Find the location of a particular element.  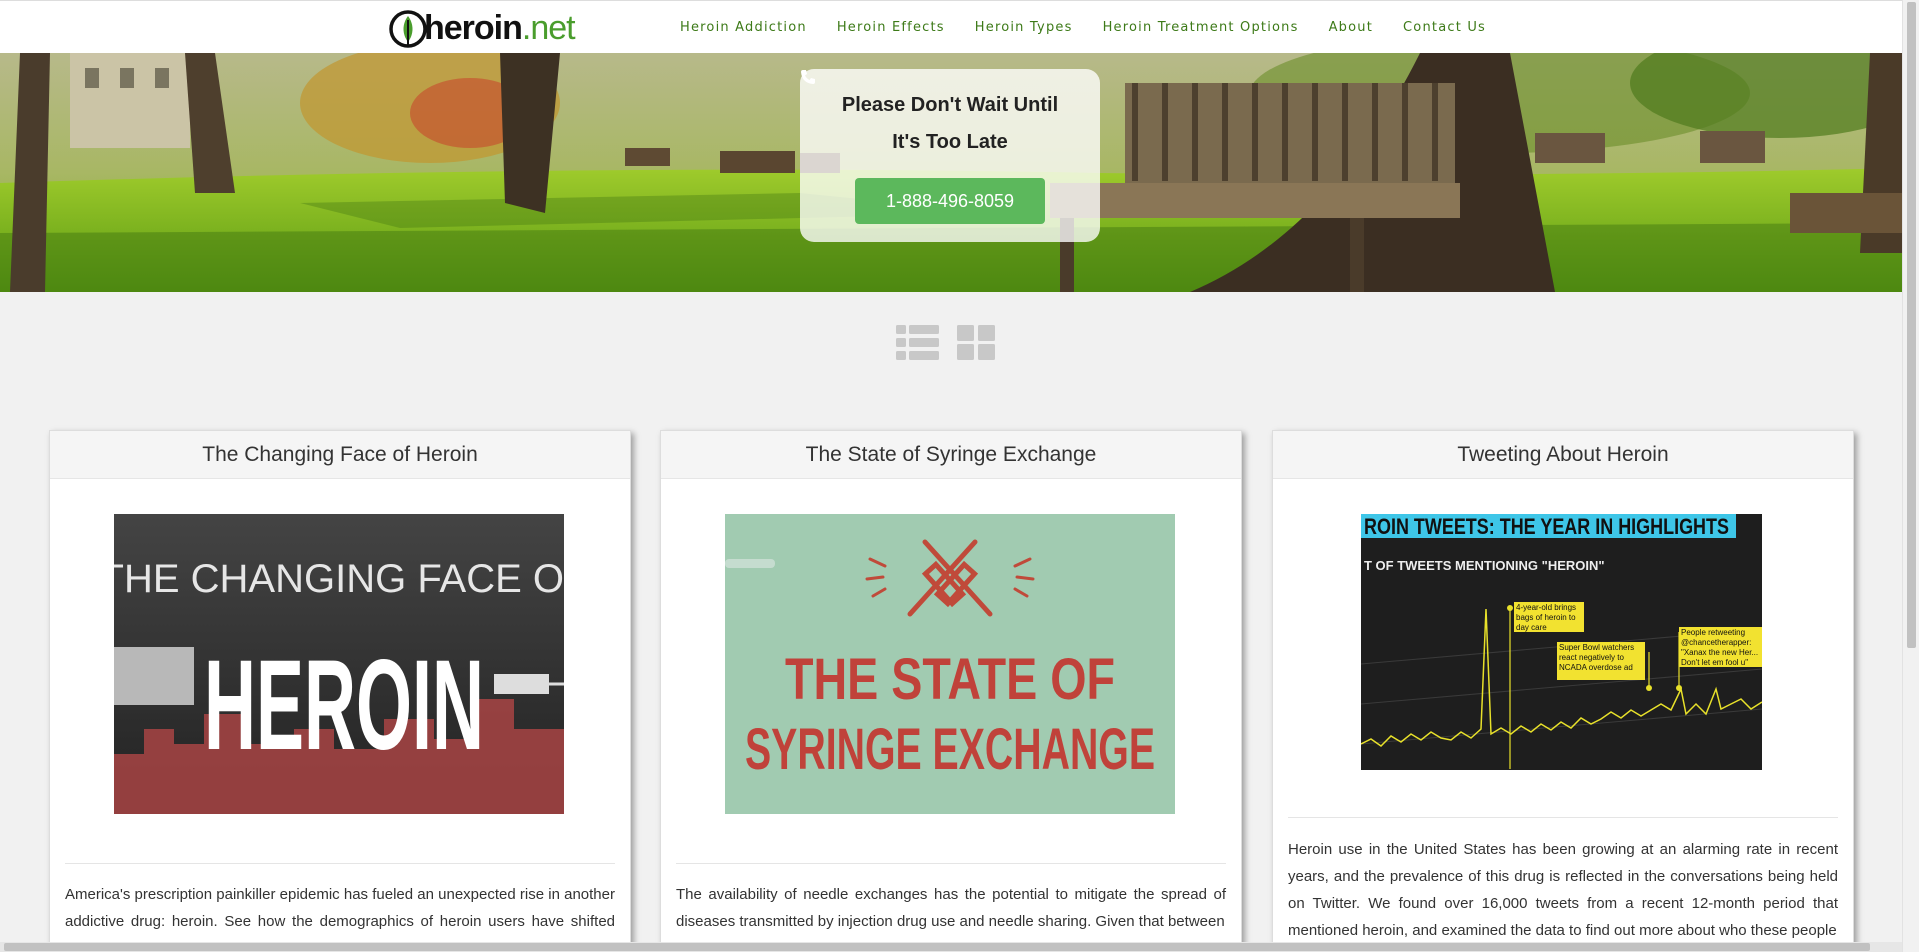

nav-heroin-effects: Heroin Effects is located at coordinates (891, 27).